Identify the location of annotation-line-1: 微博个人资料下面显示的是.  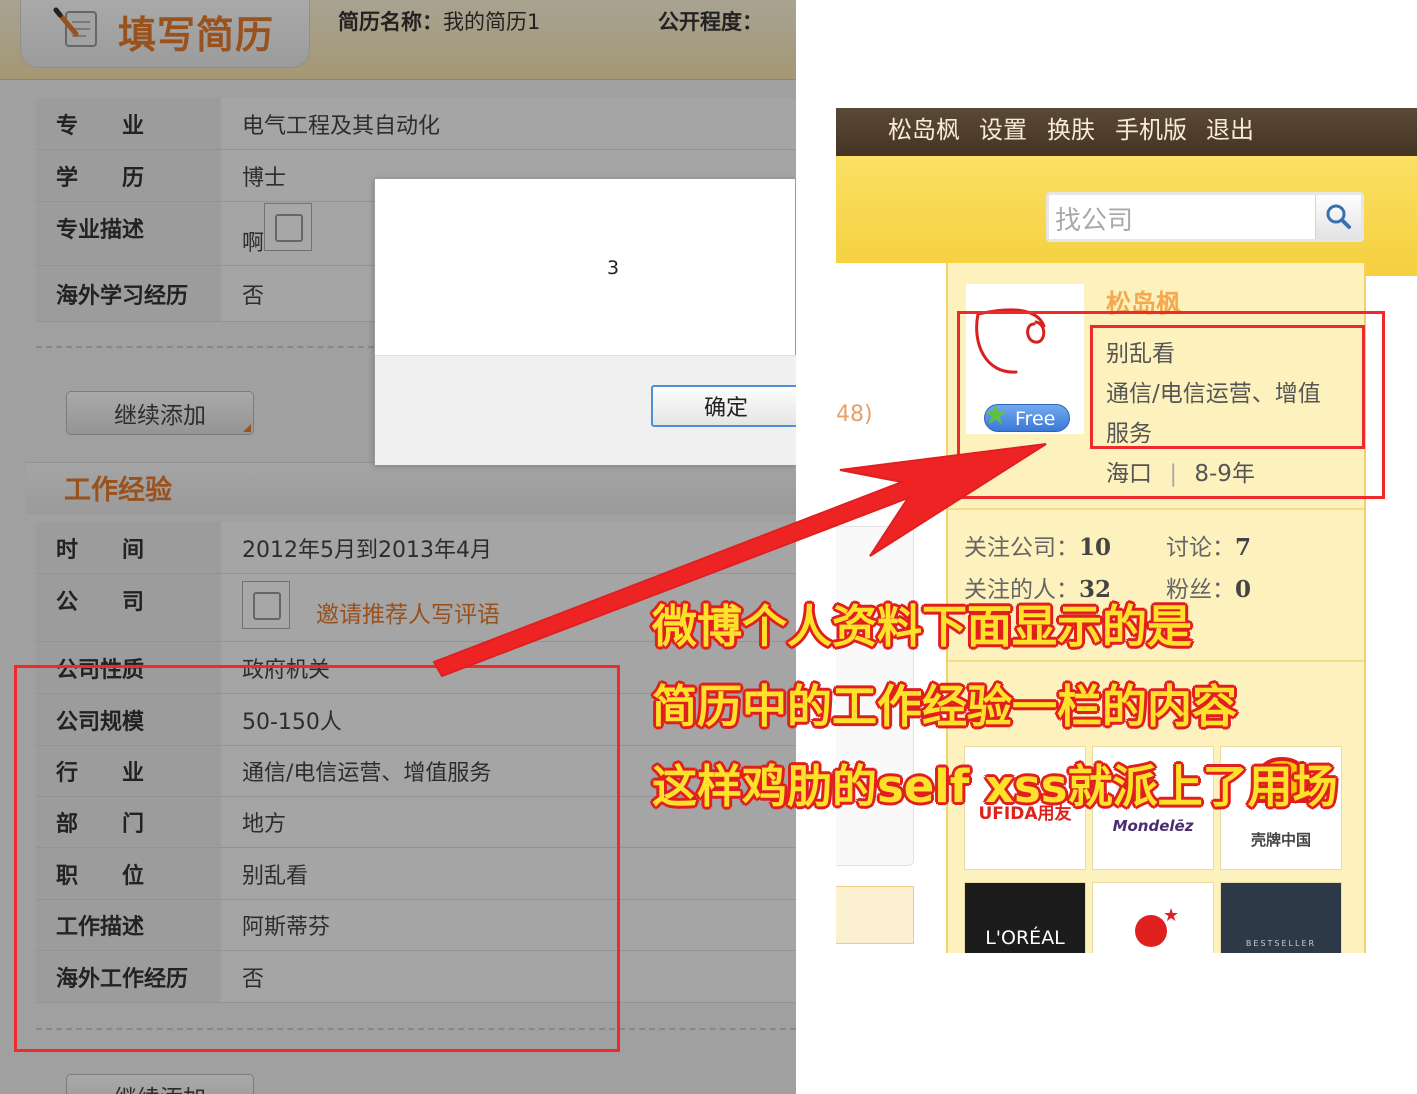
(922, 626).